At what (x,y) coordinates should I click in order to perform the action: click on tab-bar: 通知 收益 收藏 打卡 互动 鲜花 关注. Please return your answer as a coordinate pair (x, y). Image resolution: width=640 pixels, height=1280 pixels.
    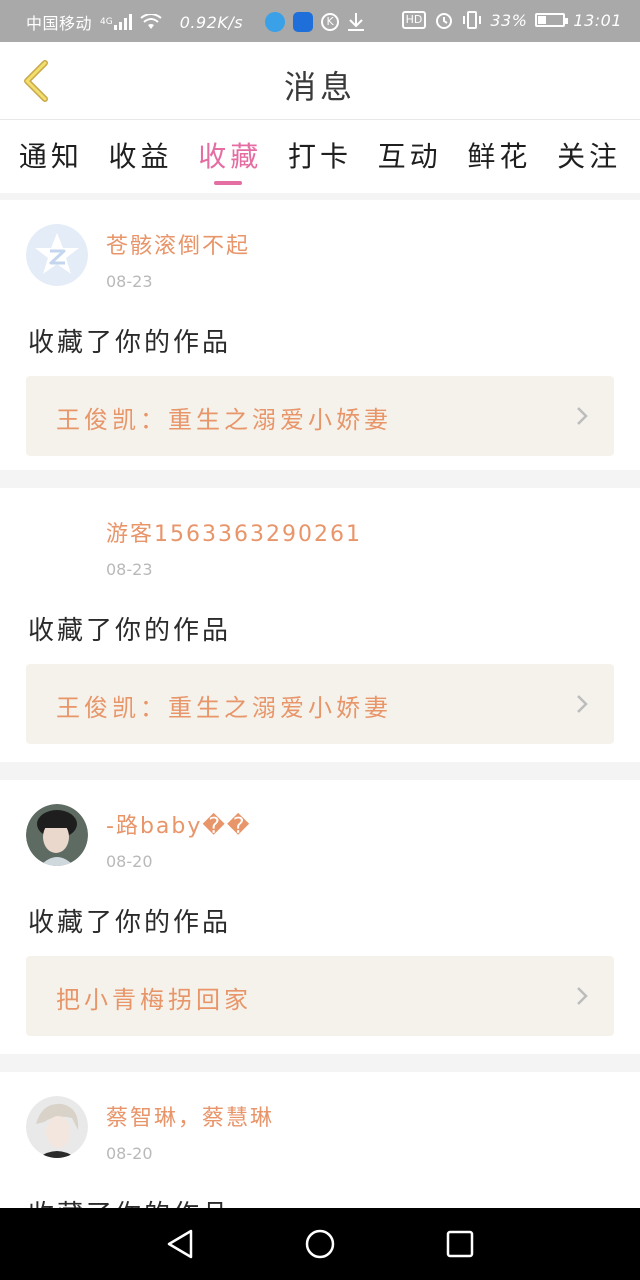
    Looking at the image, I should click on (320, 157).